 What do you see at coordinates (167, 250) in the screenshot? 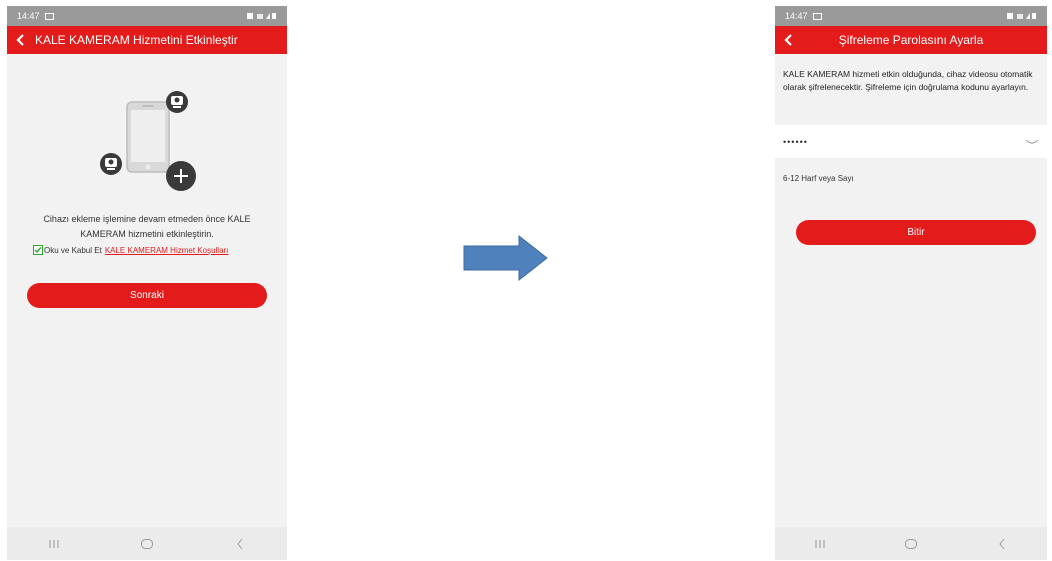
I see `terms-link: KALE KAMERAM Hizmet Koşulları` at bounding box center [167, 250].